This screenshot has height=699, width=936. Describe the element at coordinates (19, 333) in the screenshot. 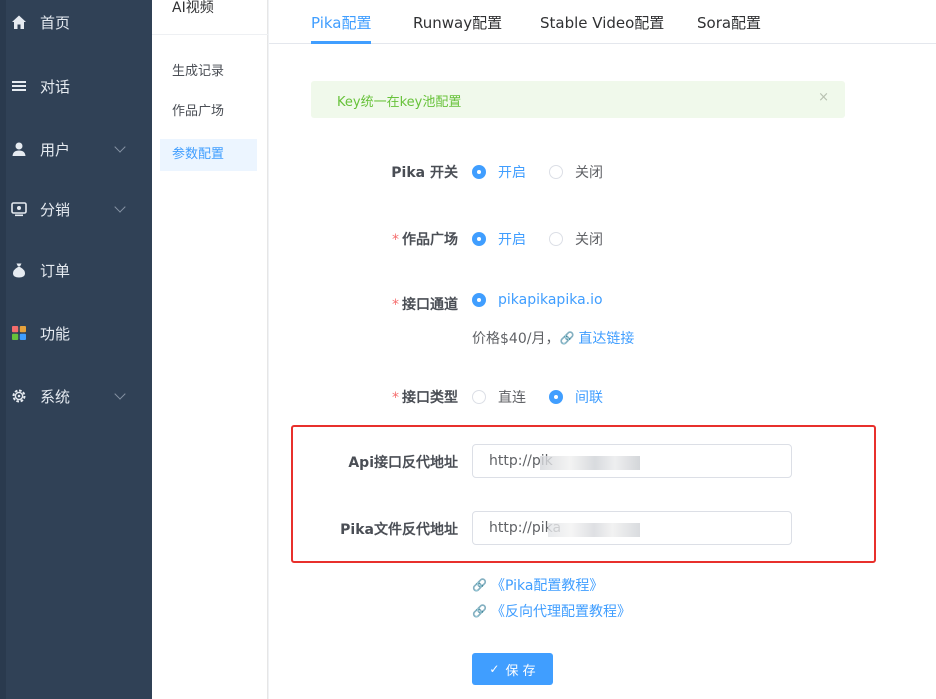

I see `apps-icon` at that location.